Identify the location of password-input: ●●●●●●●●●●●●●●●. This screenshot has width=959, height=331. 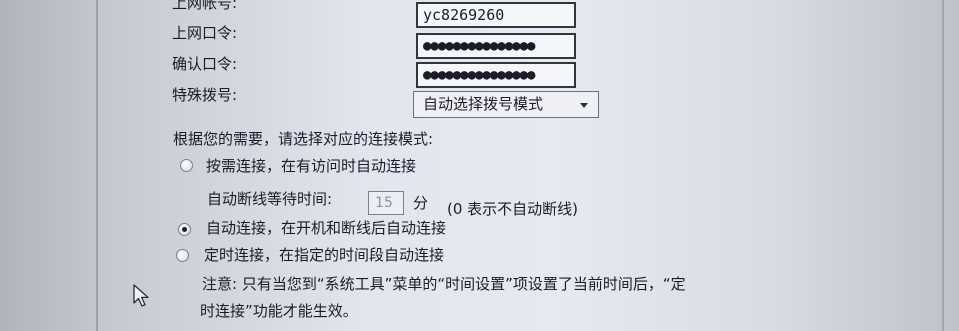
(496, 46).